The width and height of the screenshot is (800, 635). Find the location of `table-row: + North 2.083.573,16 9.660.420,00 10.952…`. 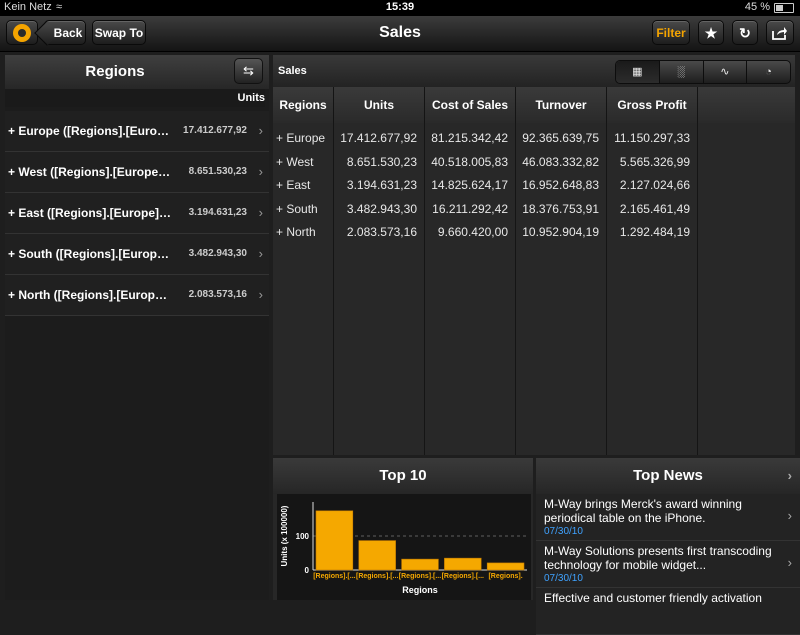

table-row: + North 2.083.573,16 9.660.420,00 10.952… is located at coordinates (534, 233).